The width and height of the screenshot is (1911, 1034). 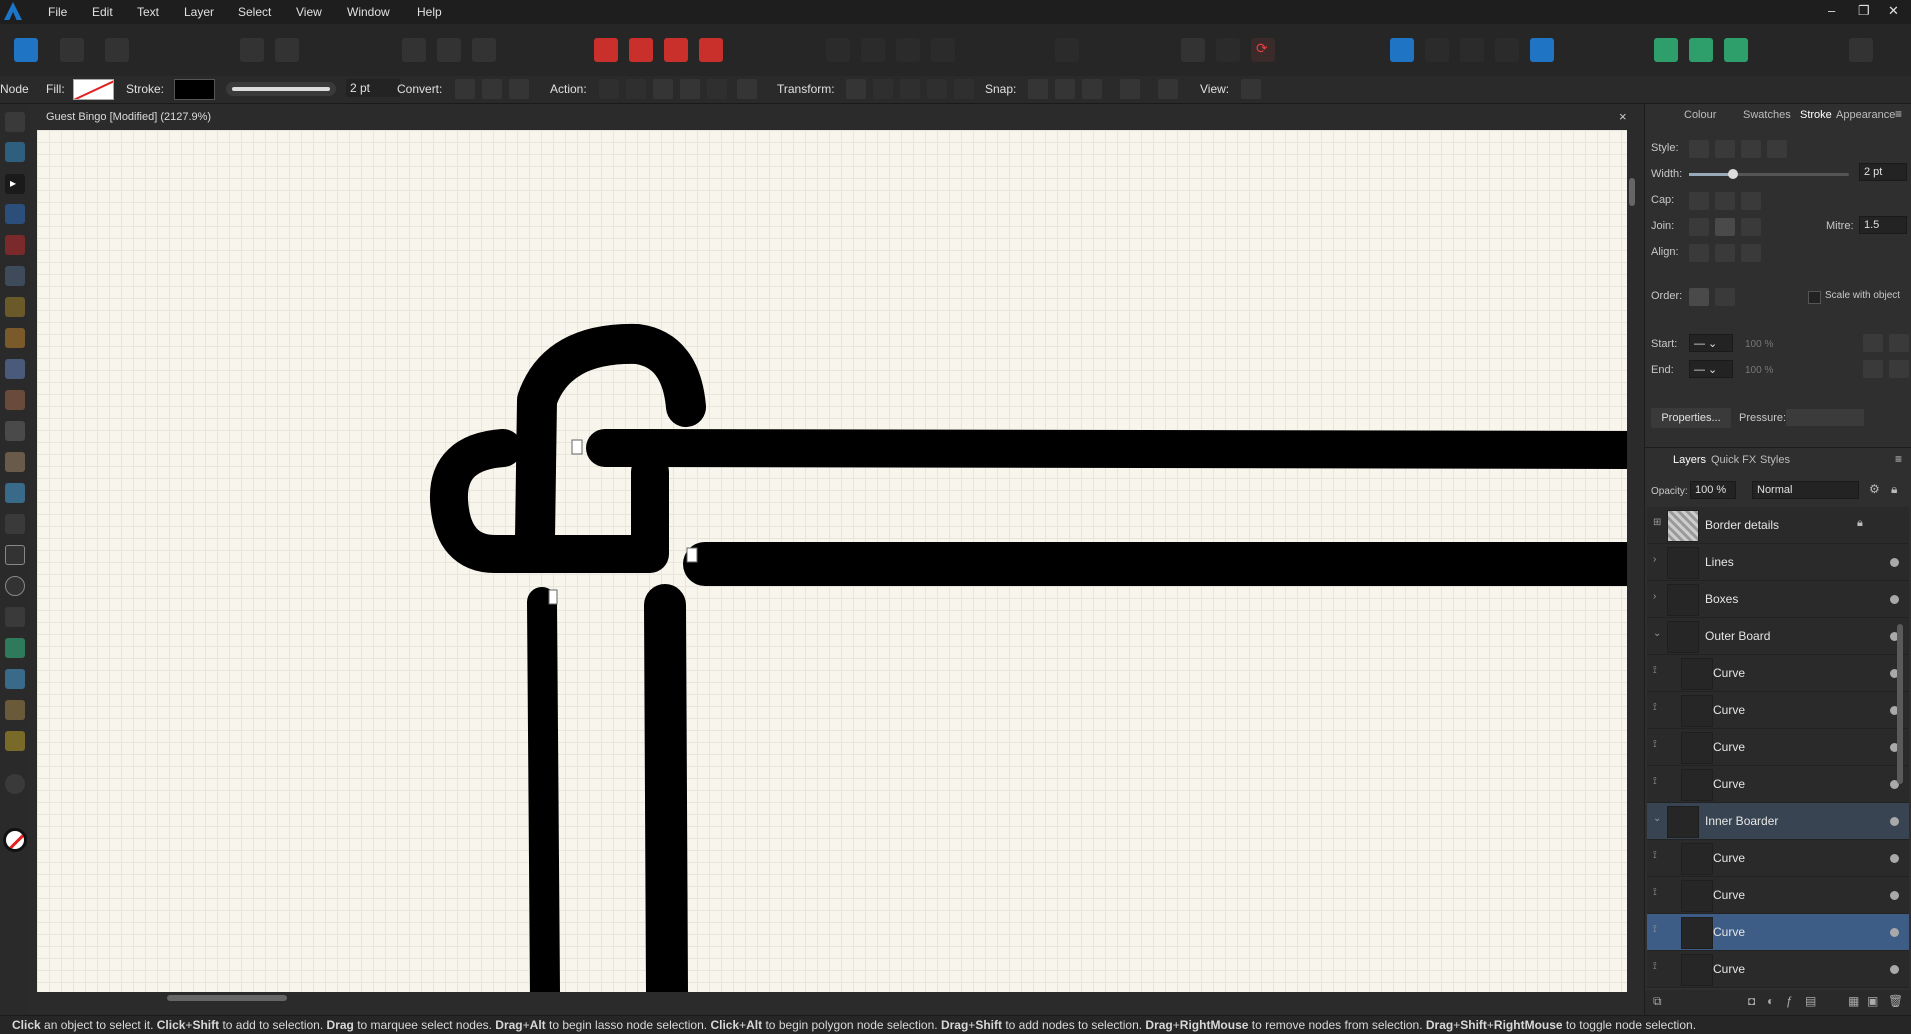 What do you see at coordinates (1632, 192) in the screenshot?
I see `vertical-scroll-thumb` at bounding box center [1632, 192].